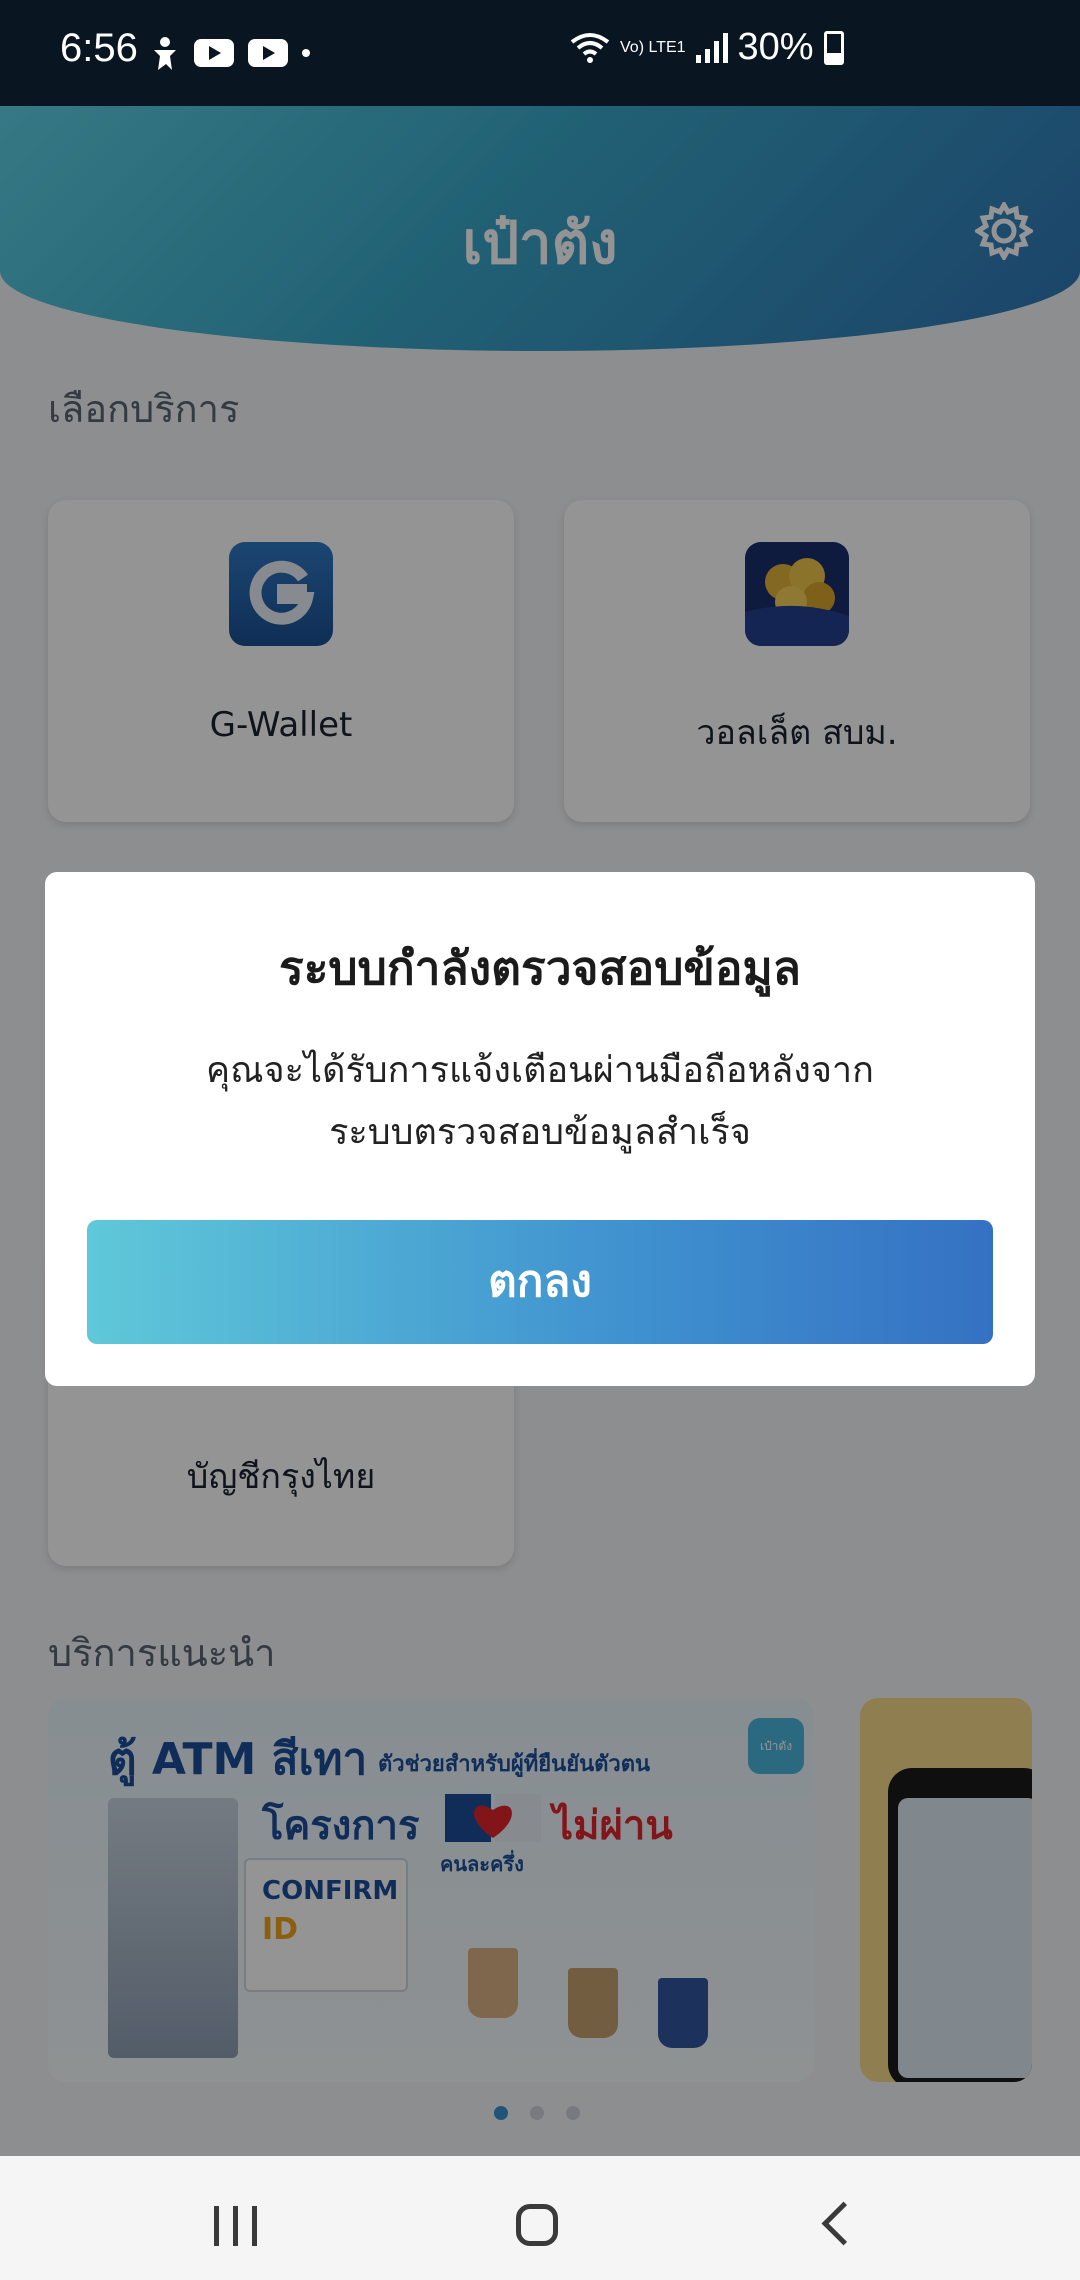 The image size is (1080, 2280). I want to click on recents-icon, so click(235, 2226).